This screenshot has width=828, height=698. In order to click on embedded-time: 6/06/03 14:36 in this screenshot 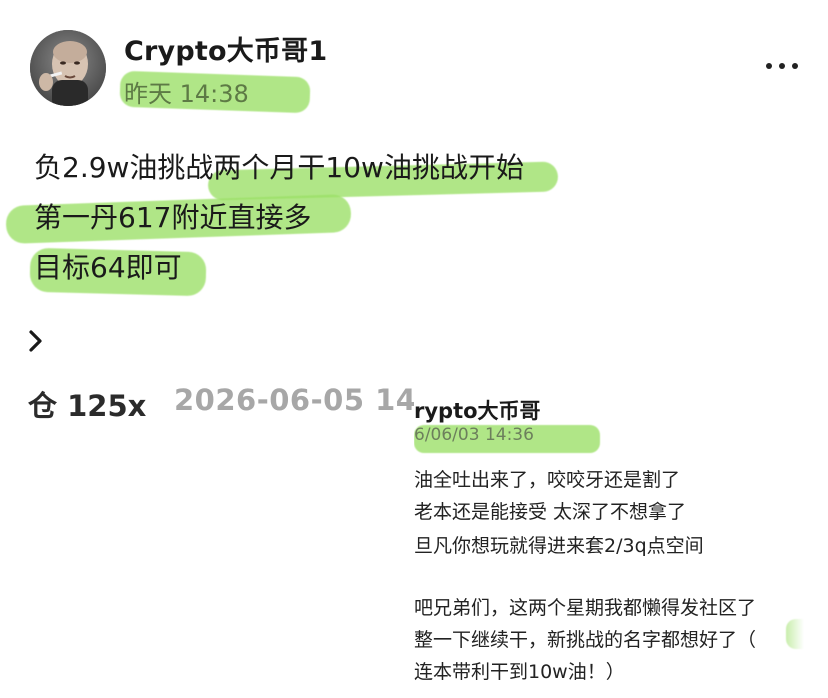, I will do `click(474, 435)`.